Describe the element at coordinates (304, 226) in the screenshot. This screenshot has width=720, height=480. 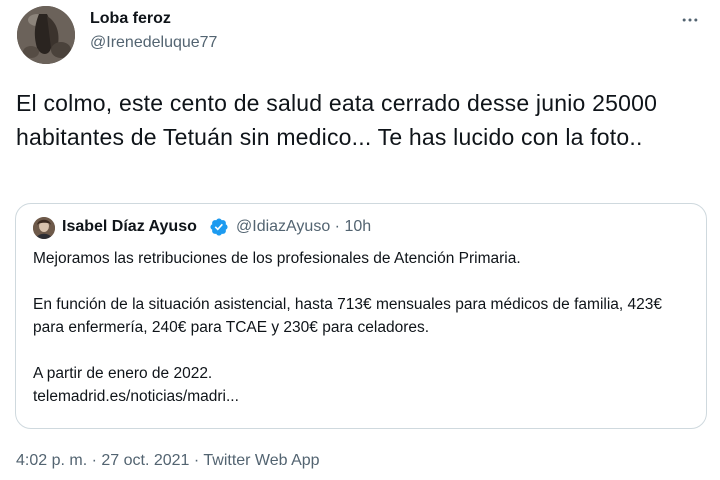
I see `quoted-handle-time: @IdiazAyuso · 10h` at that location.